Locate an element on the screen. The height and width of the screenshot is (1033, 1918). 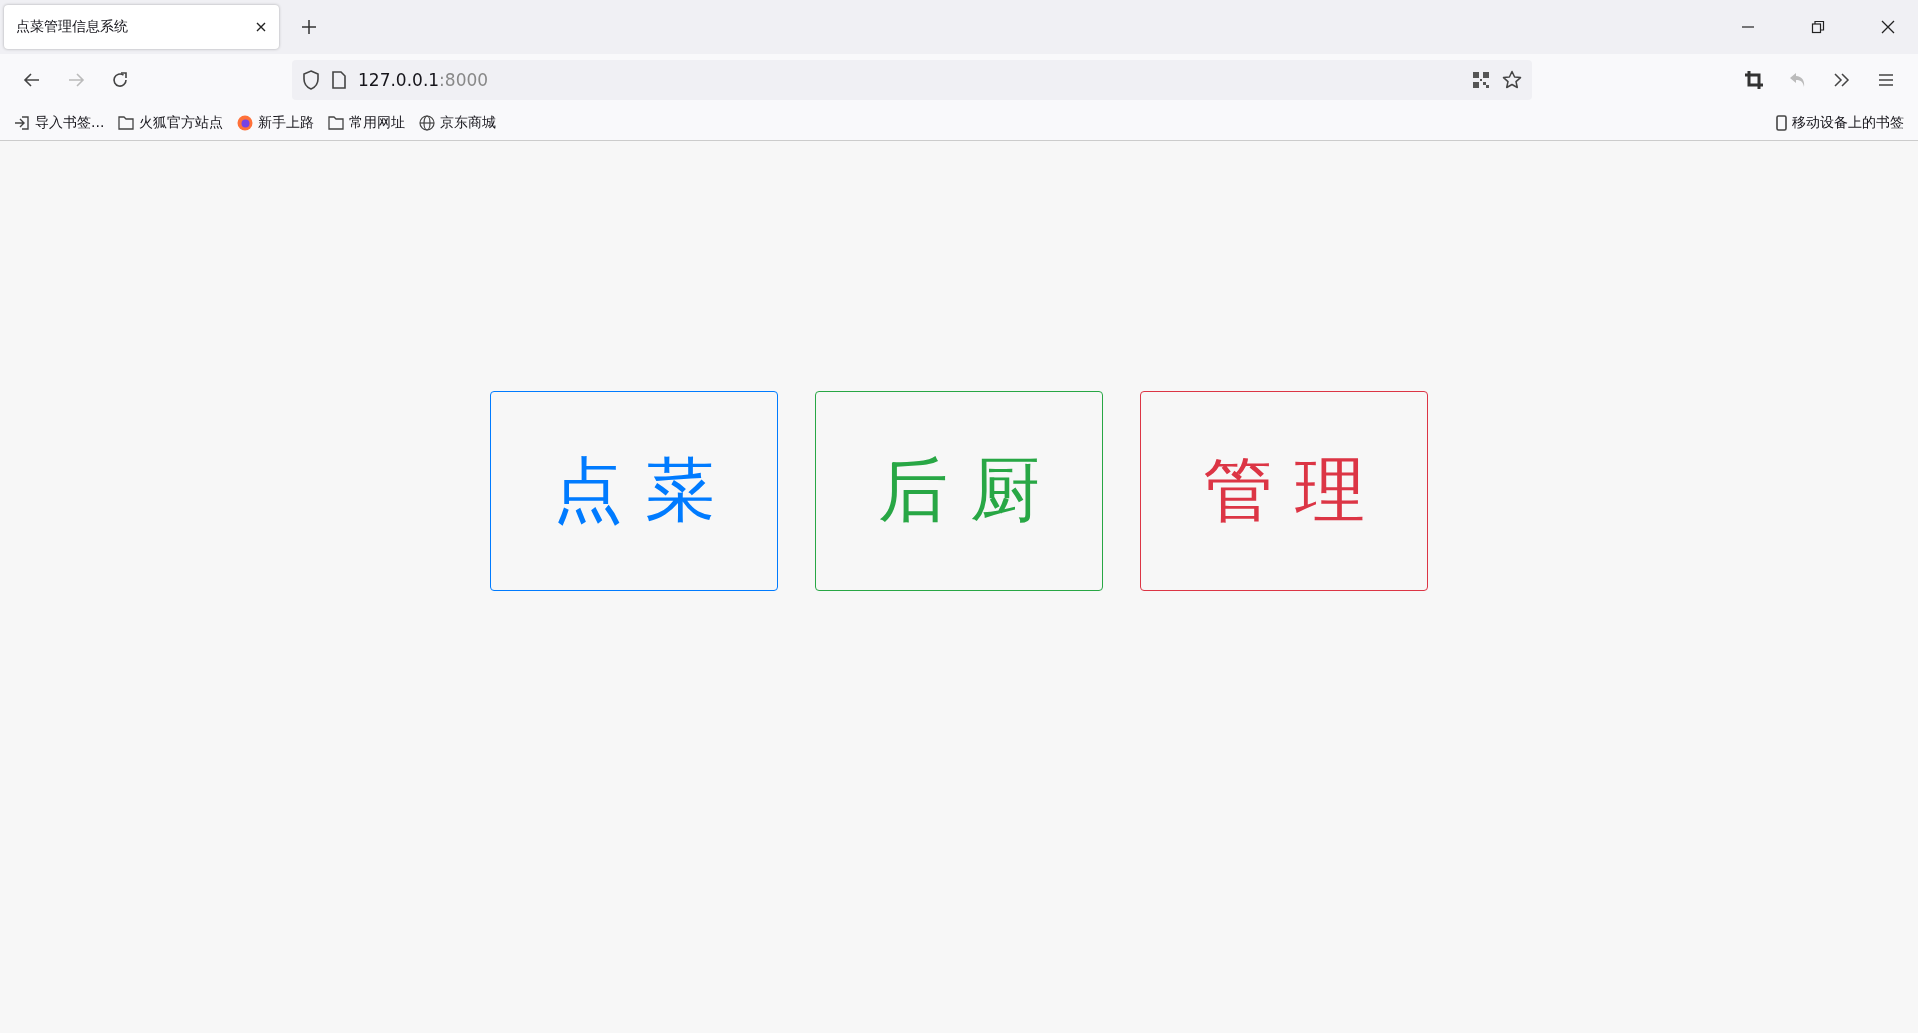
menu-button: 点 菜 is located at coordinates (634, 491).